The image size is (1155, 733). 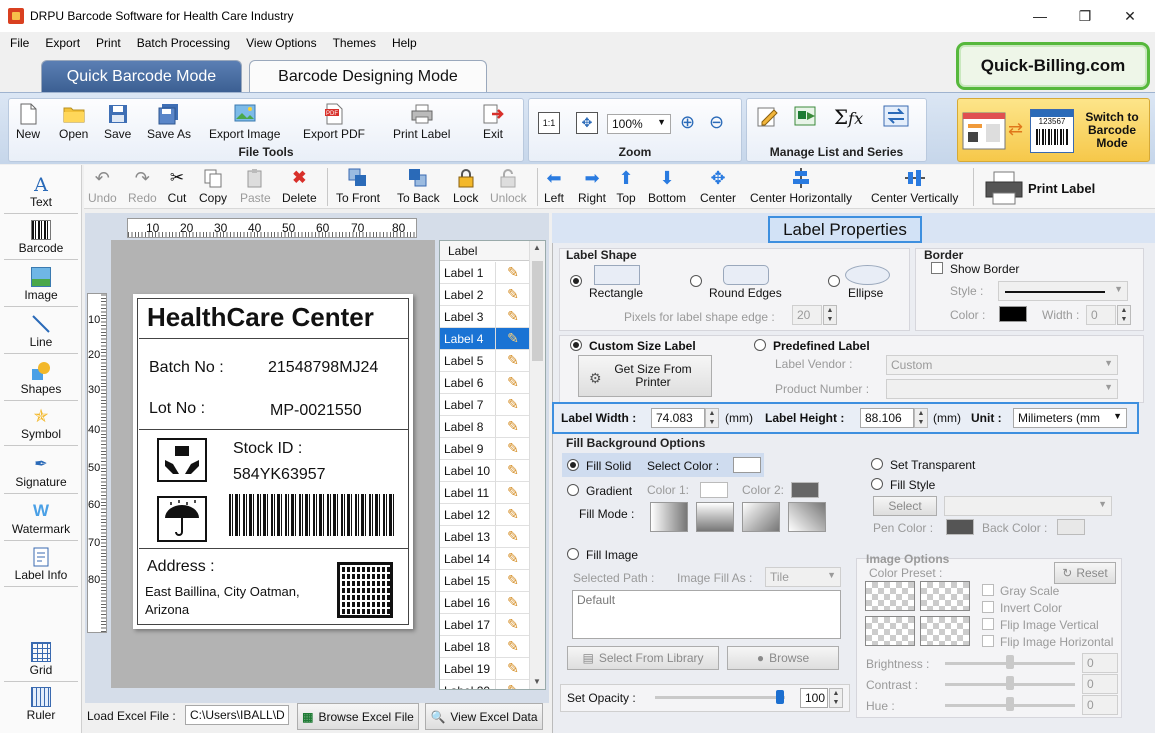 What do you see at coordinates (142, 186) in the screenshot?
I see `redo-button: ↷ Redo` at bounding box center [142, 186].